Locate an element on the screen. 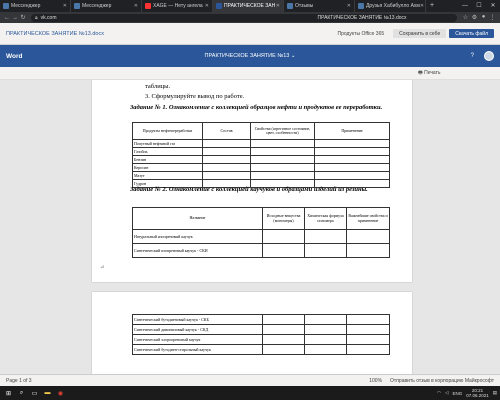  browser-tab: ПРАКТИЧЕСКОЕ ЗАН ✕ is located at coordinates (248, 6).